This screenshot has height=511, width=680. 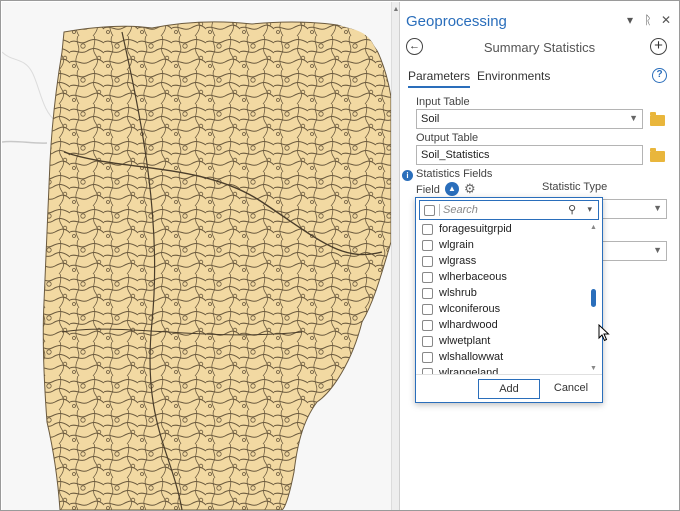 What do you see at coordinates (429, 210) in the screenshot?
I see `select-all-checkbox` at bounding box center [429, 210].